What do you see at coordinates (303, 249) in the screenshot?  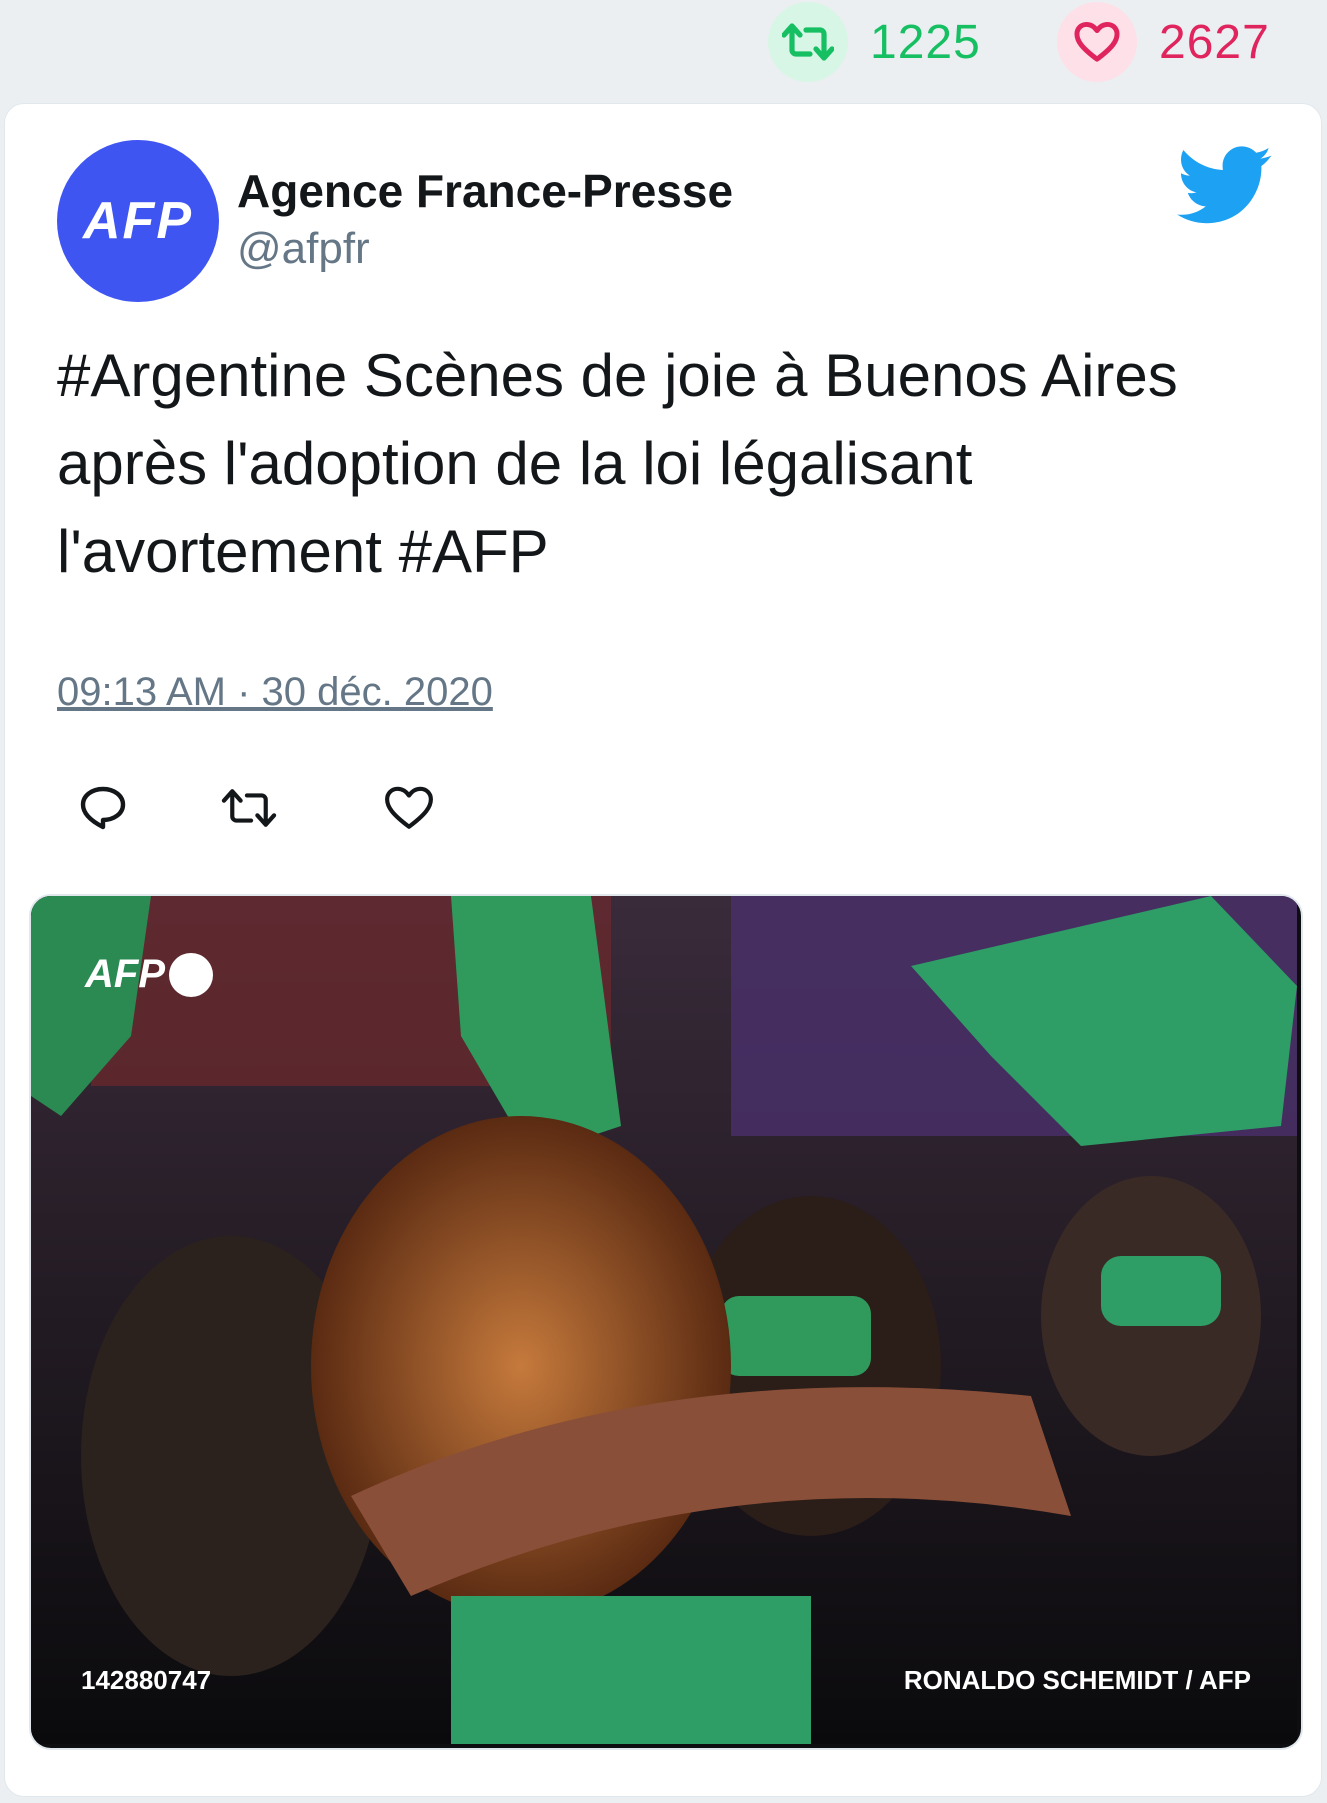 I see `user-handle: @afpfr` at bounding box center [303, 249].